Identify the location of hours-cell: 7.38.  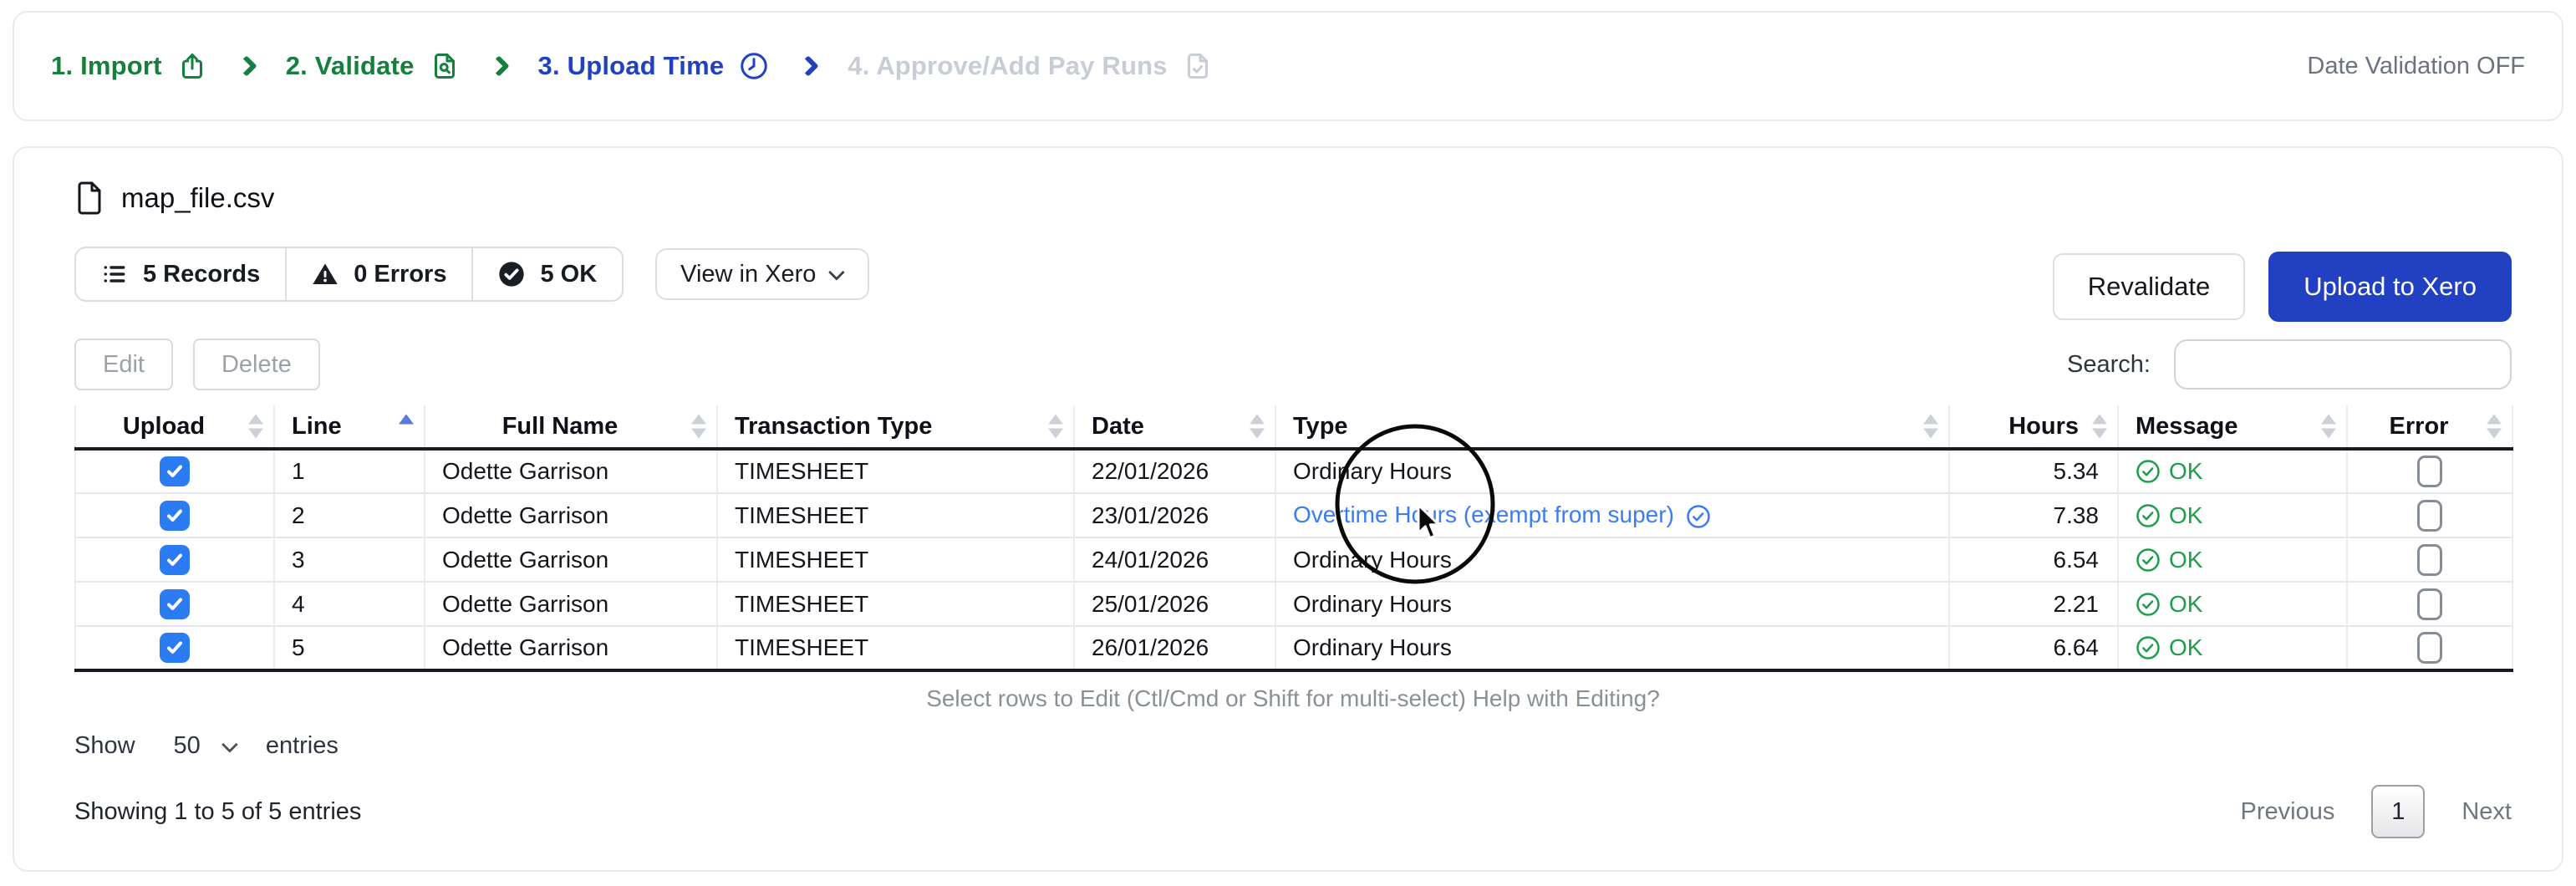
(2033, 515).